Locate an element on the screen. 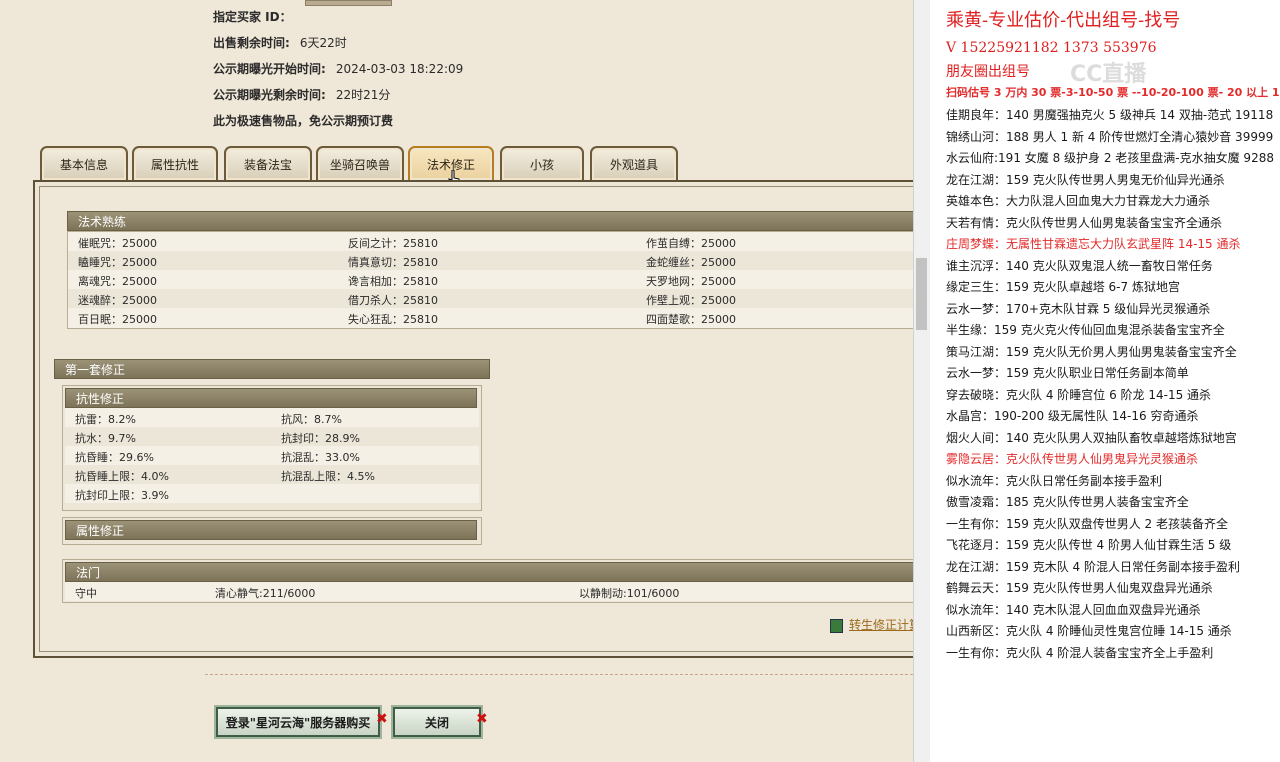 The image size is (1280, 762). tab-label: 属性抗性 is located at coordinates (174, 164).